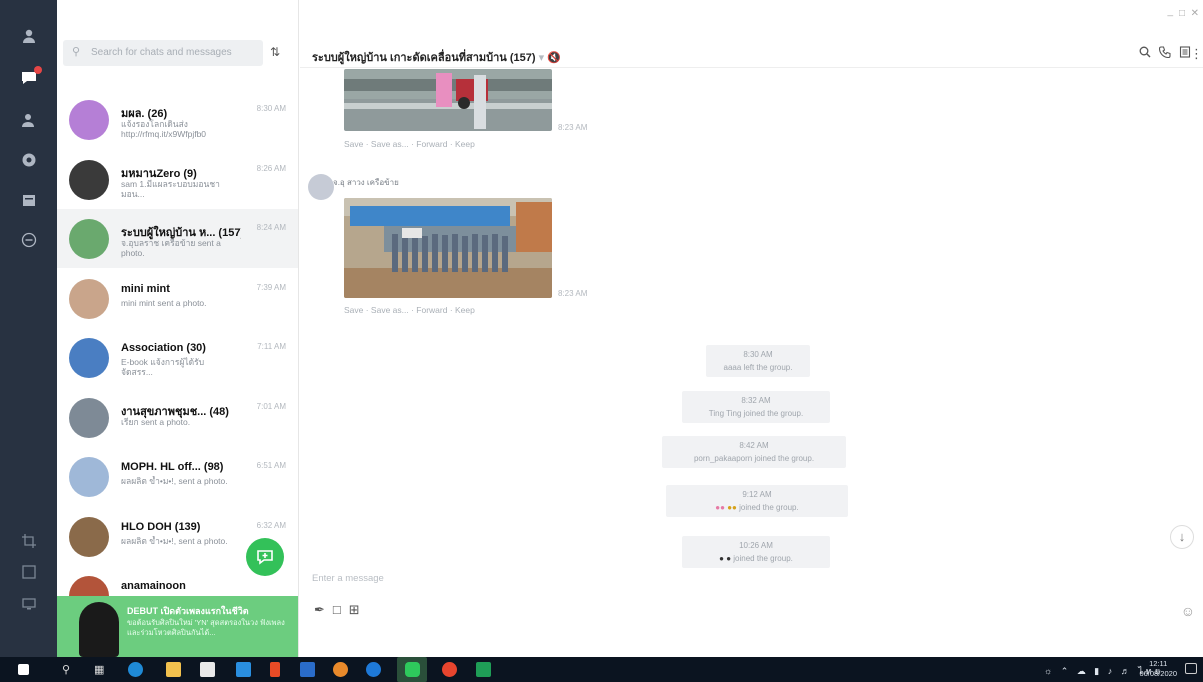 The height and width of the screenshot is (682, 1203). Describe the element at coordinates (412, 669) in the screenshot. I see `line-taskbar-icon` at that location.